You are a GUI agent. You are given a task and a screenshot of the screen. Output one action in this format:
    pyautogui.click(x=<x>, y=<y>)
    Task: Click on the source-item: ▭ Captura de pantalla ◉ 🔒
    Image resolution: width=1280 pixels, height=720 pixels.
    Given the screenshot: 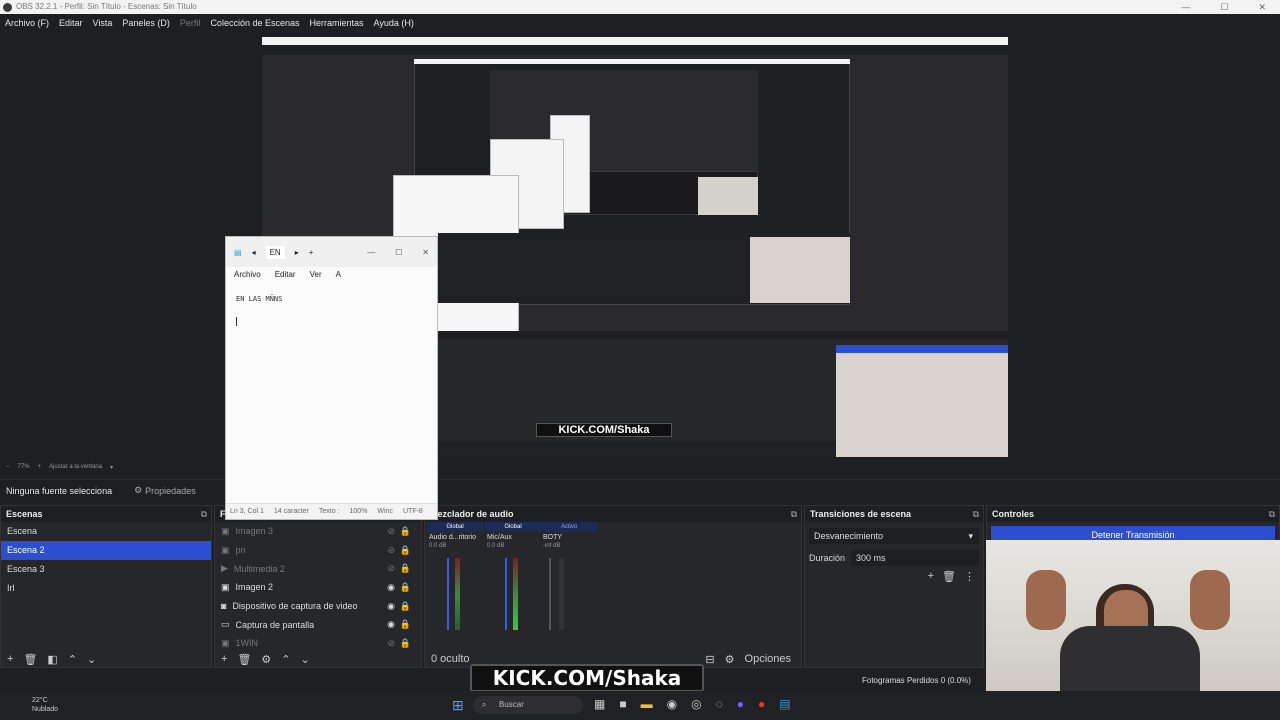 What is the action you would take?
    pyautogui.click(x=318, y=624)
    